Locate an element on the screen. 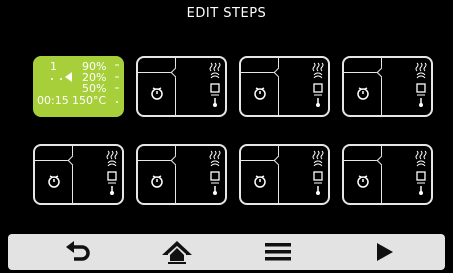  back-button is located at coordinates (78, 252).